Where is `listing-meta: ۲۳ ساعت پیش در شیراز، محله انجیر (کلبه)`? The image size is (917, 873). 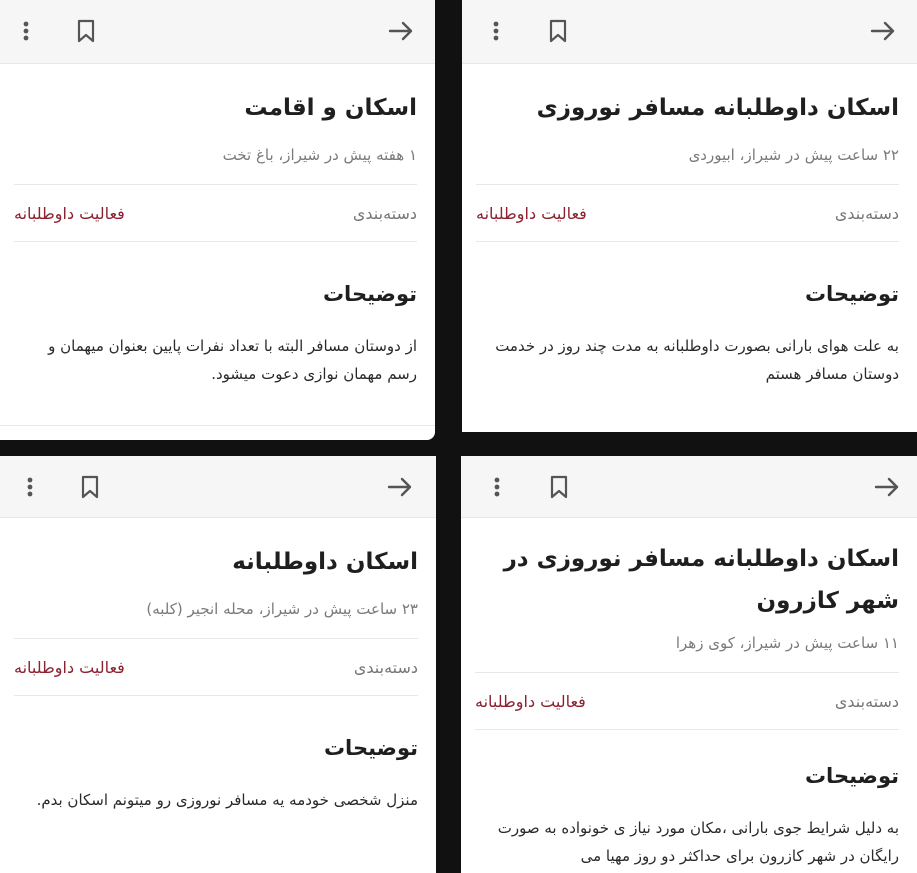
listing-meta: ۲۳ ساعت پیش در شیراز، محله انجیر (کلبه) is located at coordinates (282, 609).